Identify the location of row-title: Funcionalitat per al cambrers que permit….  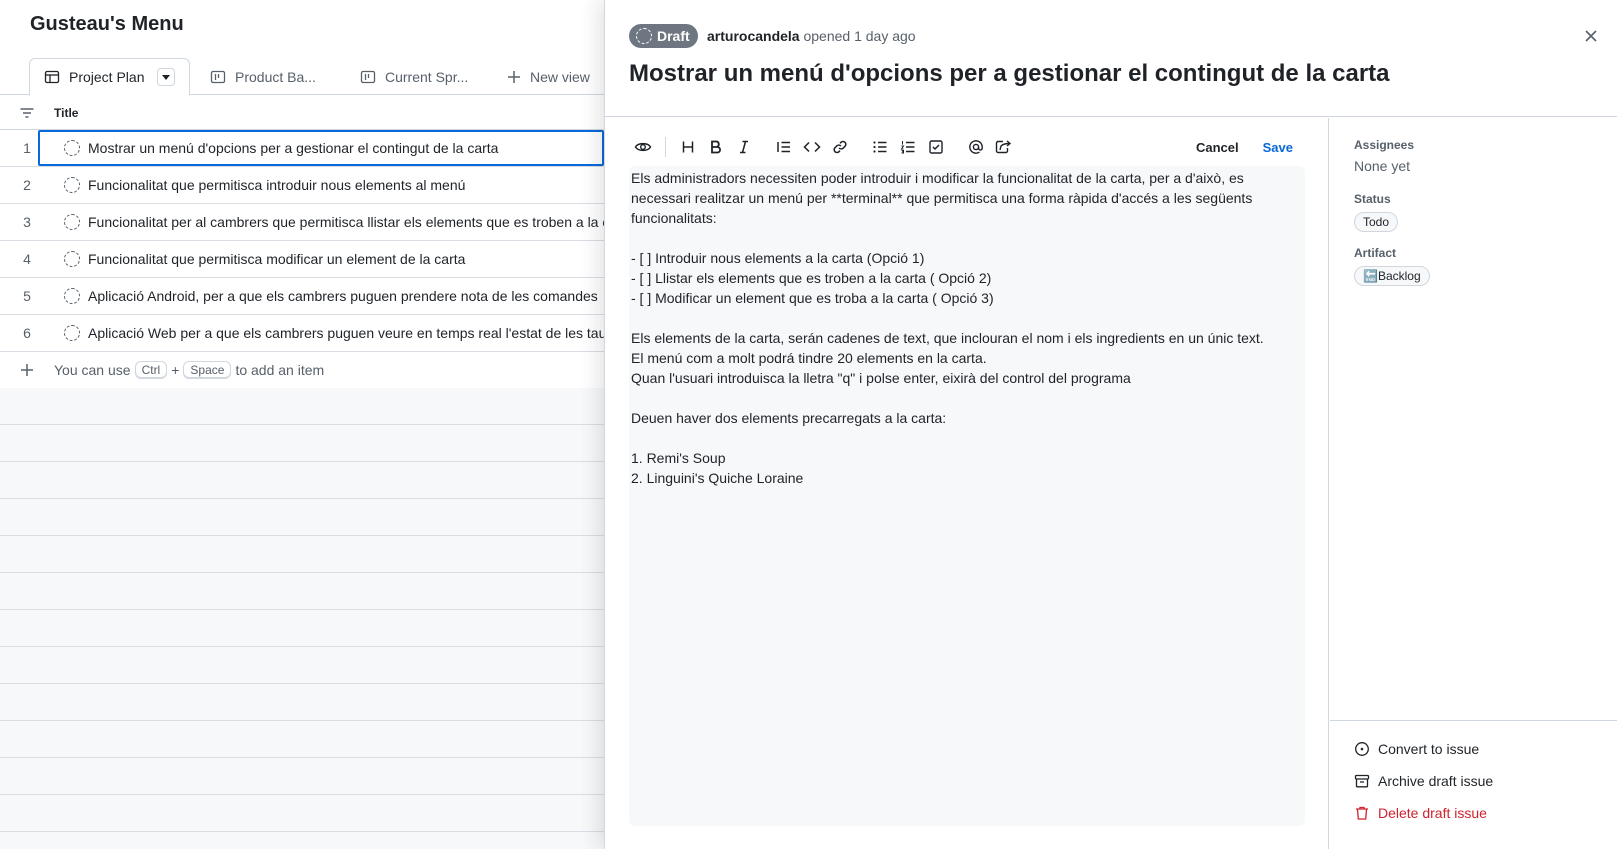
(346, 222).